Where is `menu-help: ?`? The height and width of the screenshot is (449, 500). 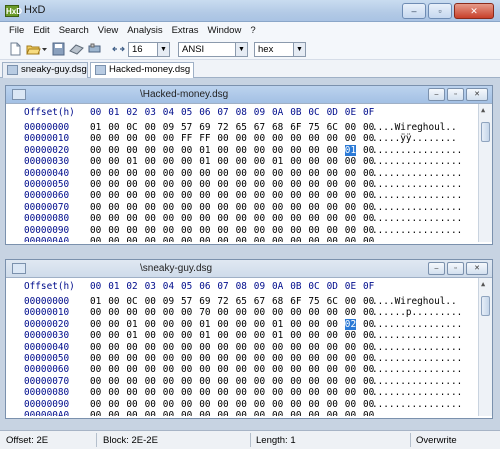 menu-help: ? is located at coordinates (252, 30).